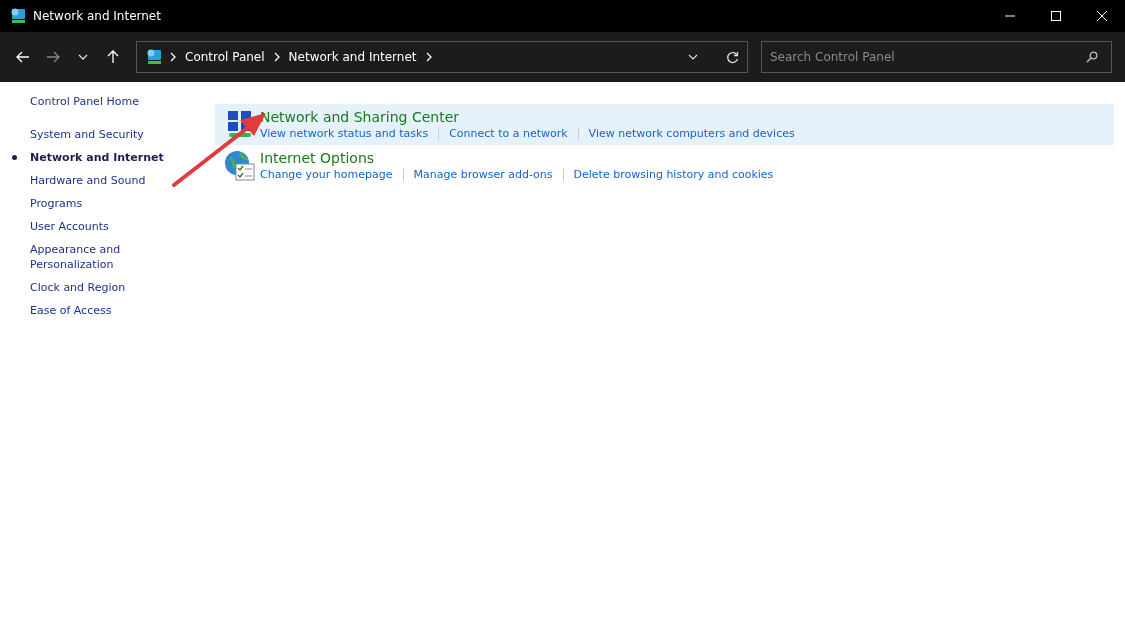 The height and width of the screenshot is (634, 1125). Describe the element at coordinates (100, 101) in the screenshot. I see `control-panel-home-link: Control Panel Home` at that location.